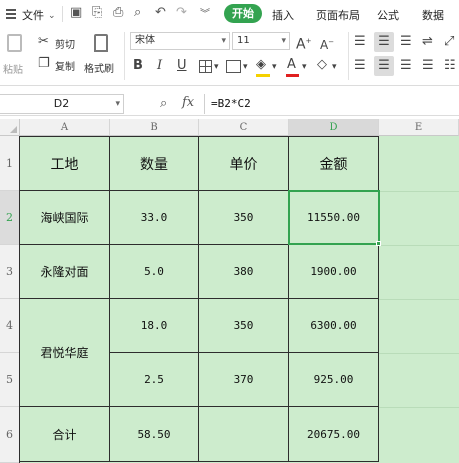  I want to click on formula-input: =B2*C2, so click(331, 104).